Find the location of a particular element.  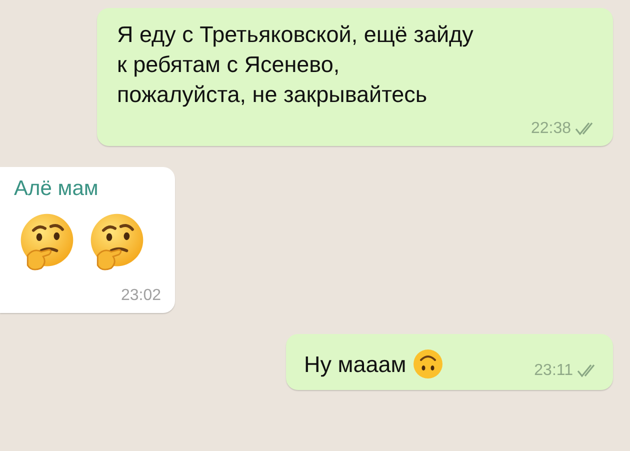

message-text: пожалуйста, не закрывайтесь is located at coordinates (272, 95).